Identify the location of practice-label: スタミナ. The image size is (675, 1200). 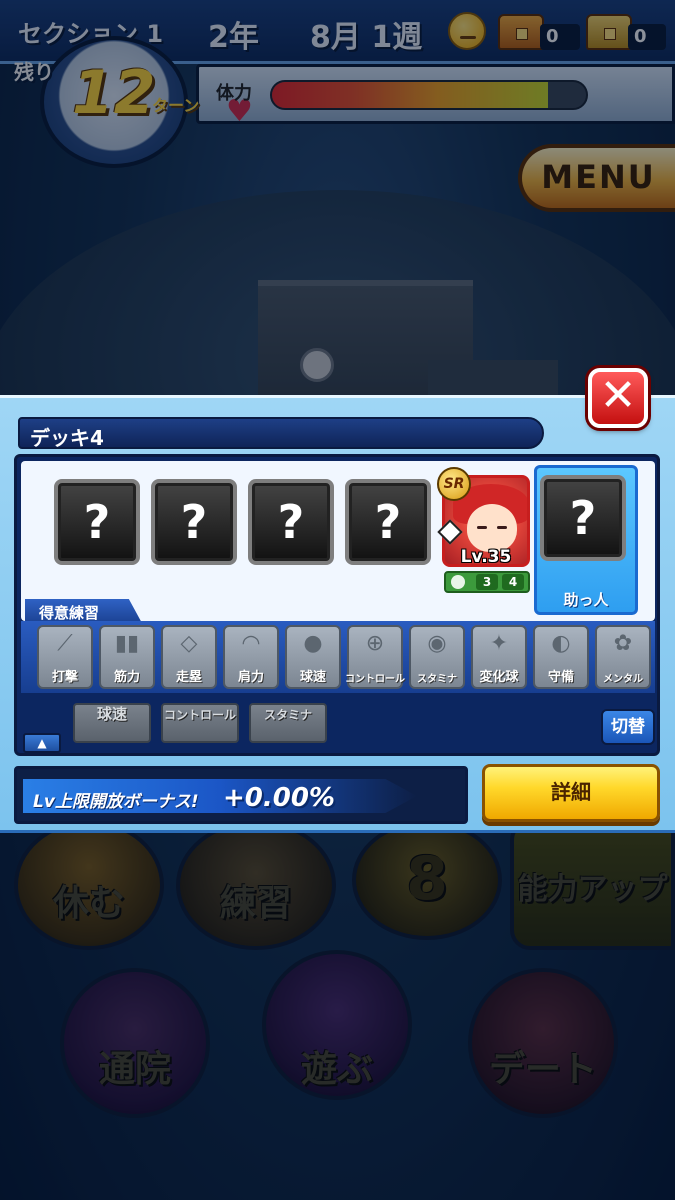
(437, 679).